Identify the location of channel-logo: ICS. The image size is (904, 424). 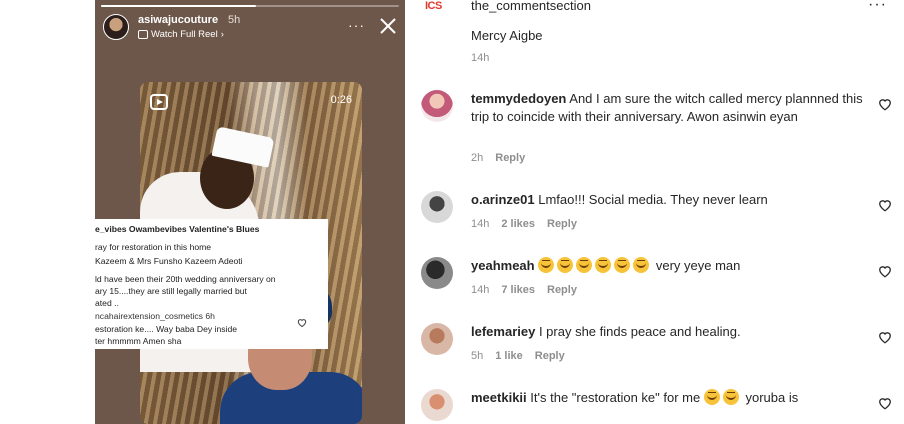
(440, 7).